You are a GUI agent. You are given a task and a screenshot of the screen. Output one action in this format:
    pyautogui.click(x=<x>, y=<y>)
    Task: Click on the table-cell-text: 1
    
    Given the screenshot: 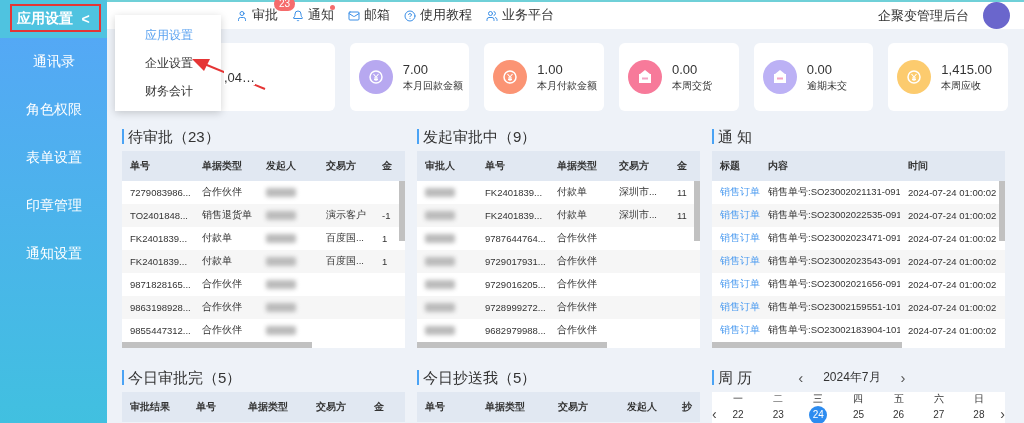 What is the action you would take?
    pyautogui.click(x=385, y=238)
    